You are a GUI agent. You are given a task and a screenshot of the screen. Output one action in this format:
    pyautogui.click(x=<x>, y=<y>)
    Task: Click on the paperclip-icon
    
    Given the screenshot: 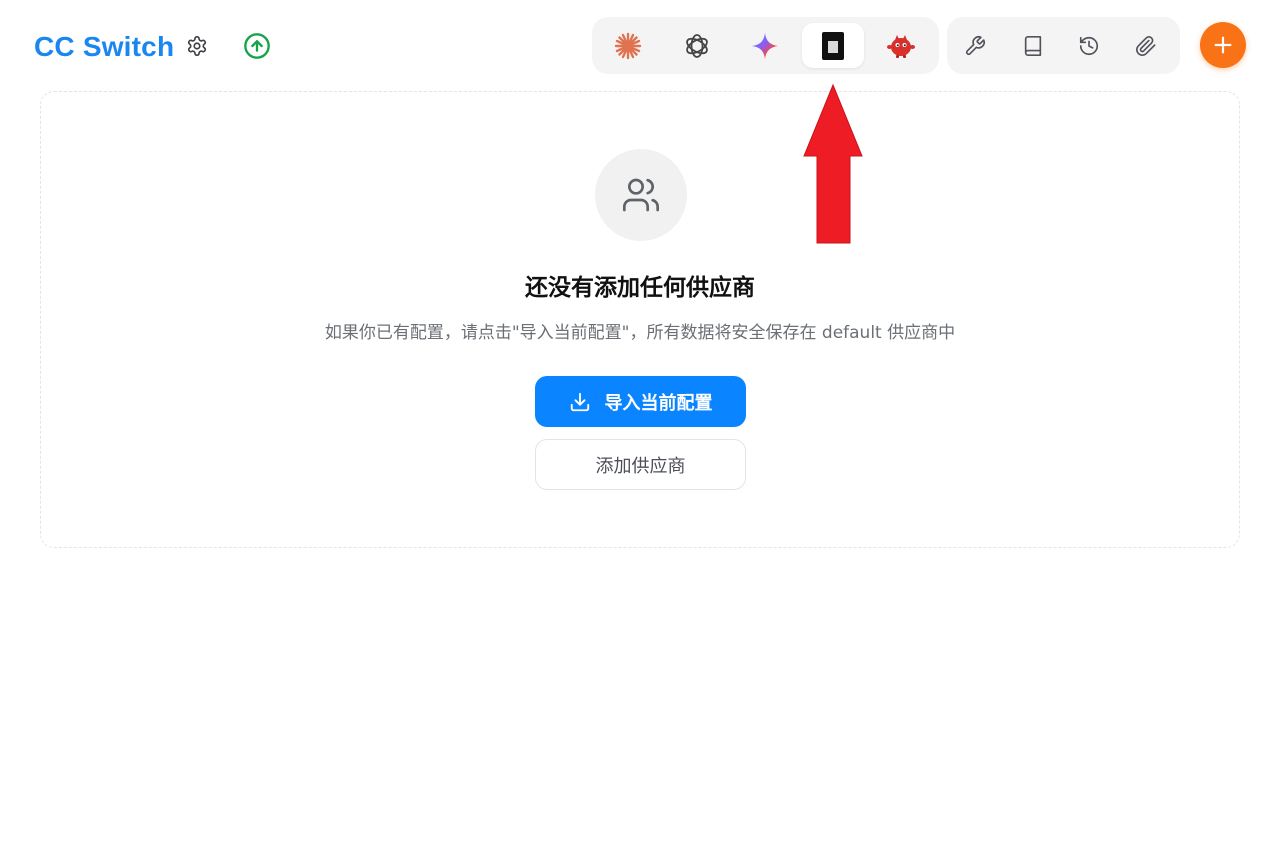 What is the action you would take?
    pyautogui.click(x=1146, y=46)
    